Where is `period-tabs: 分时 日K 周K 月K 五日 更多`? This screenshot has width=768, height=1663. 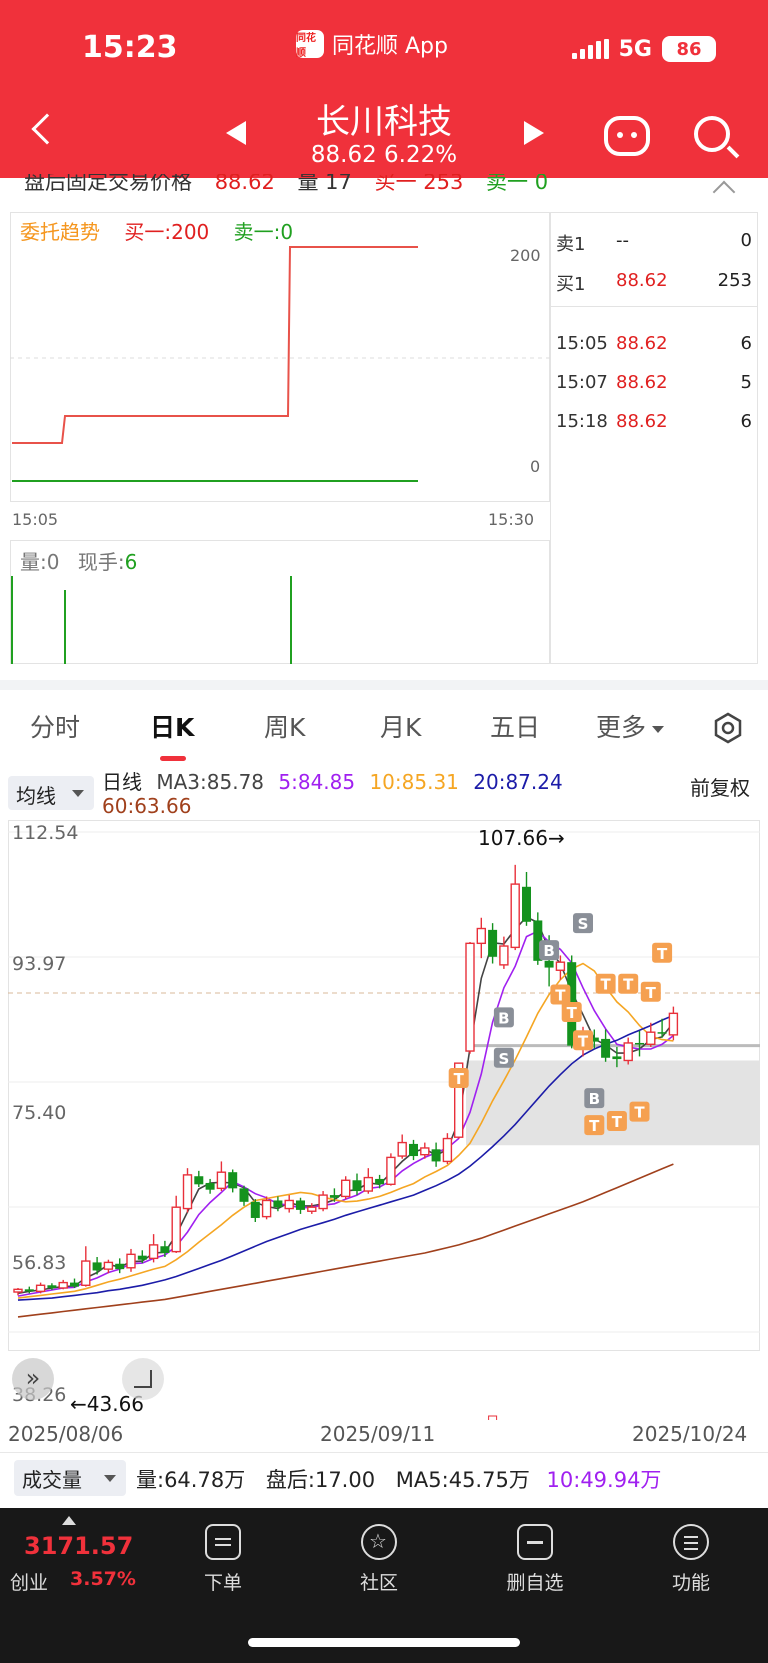 period-tabs: 分时 日K 周K 月K 五日 更多 is located at coordinates (384, 727).